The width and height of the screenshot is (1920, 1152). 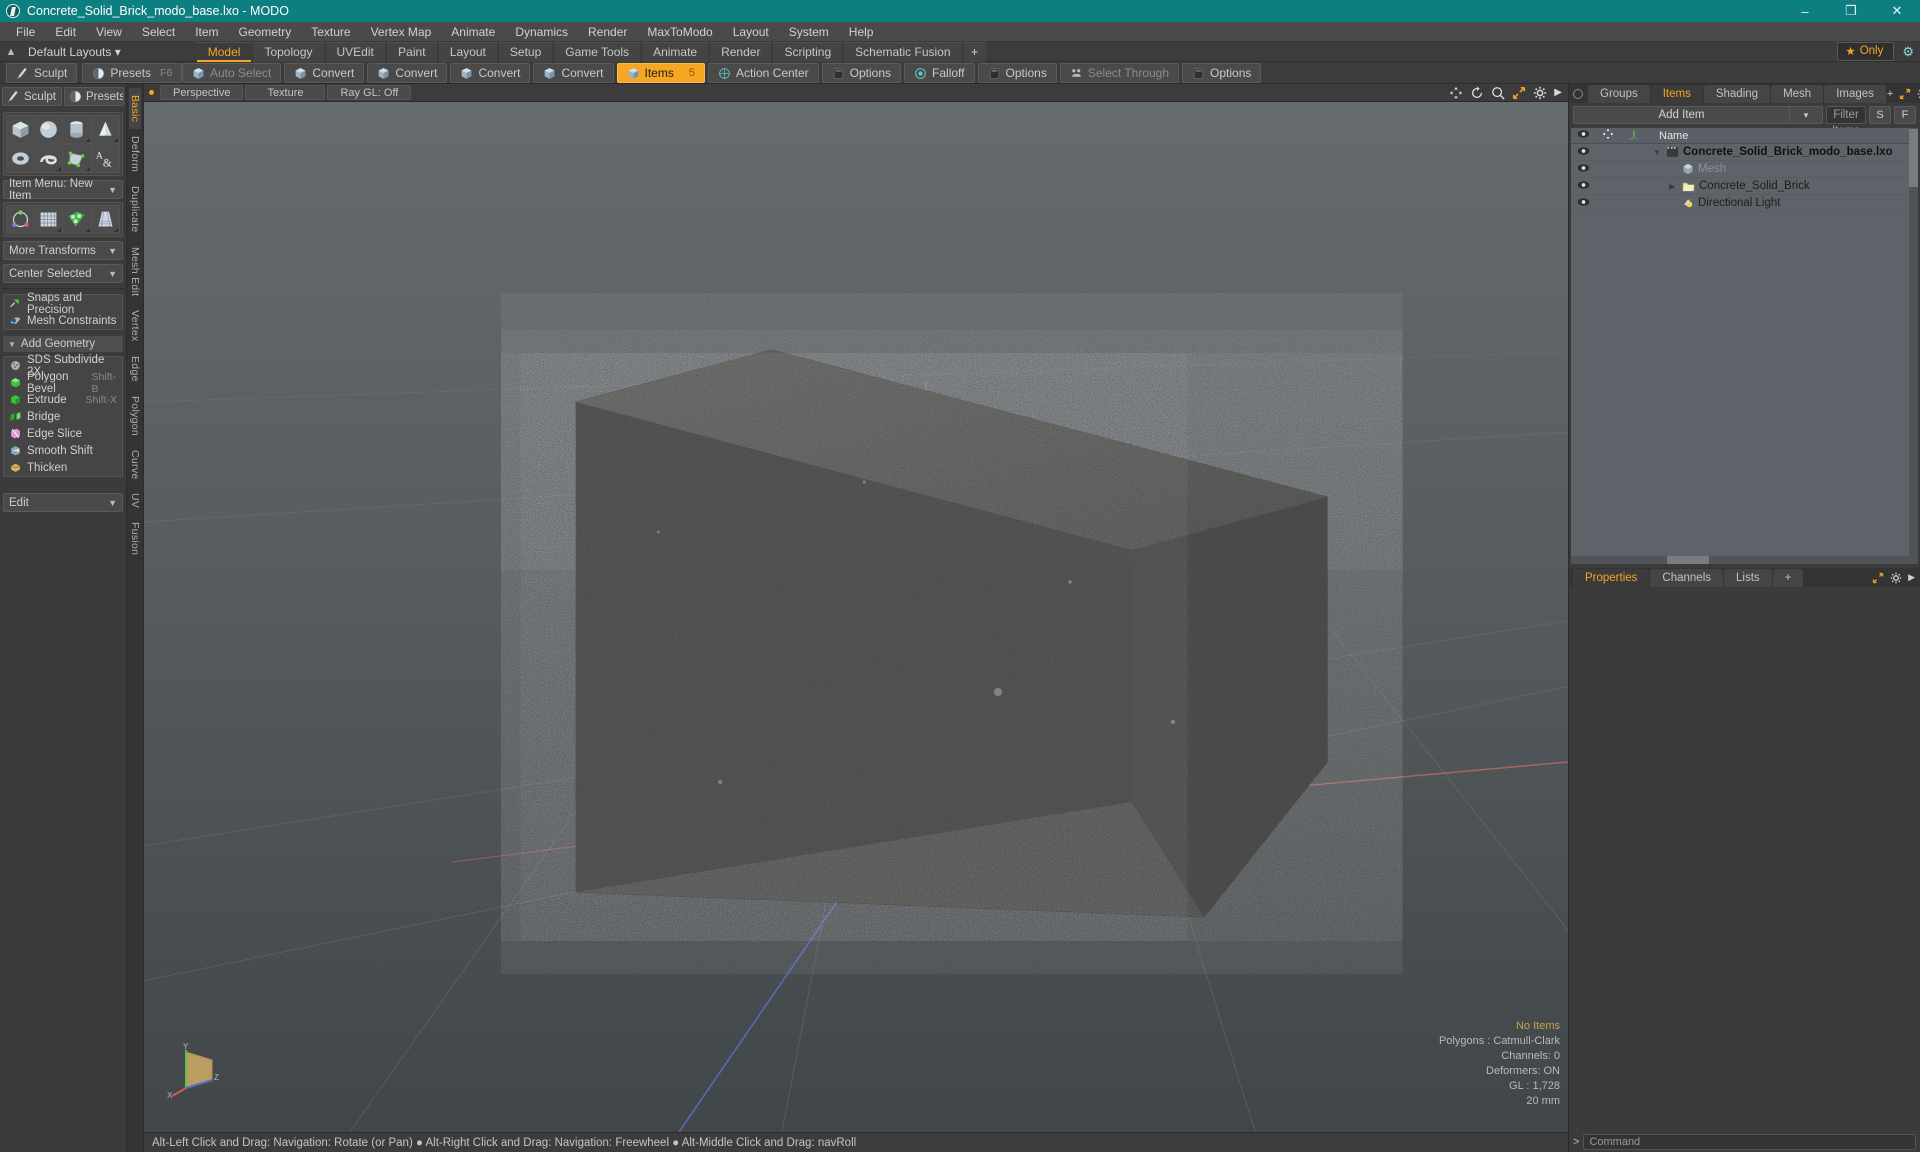 I want to click on right-tab-groups: Groups, so click(x=1619, y=93).